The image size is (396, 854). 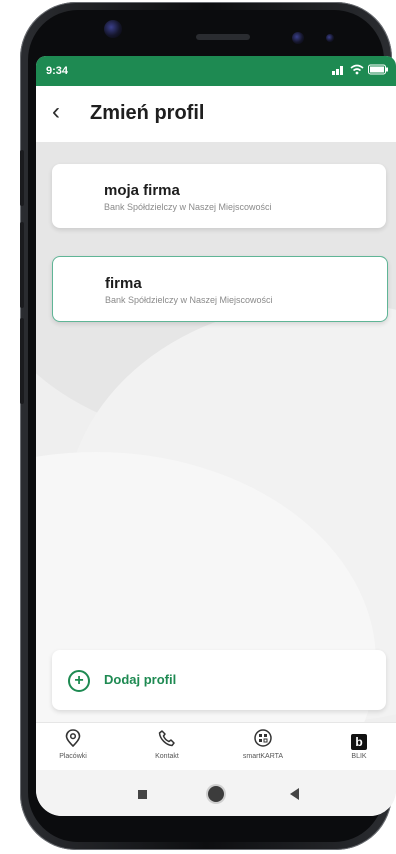 I want to click on phone-icon, so click(x=167, y=740).